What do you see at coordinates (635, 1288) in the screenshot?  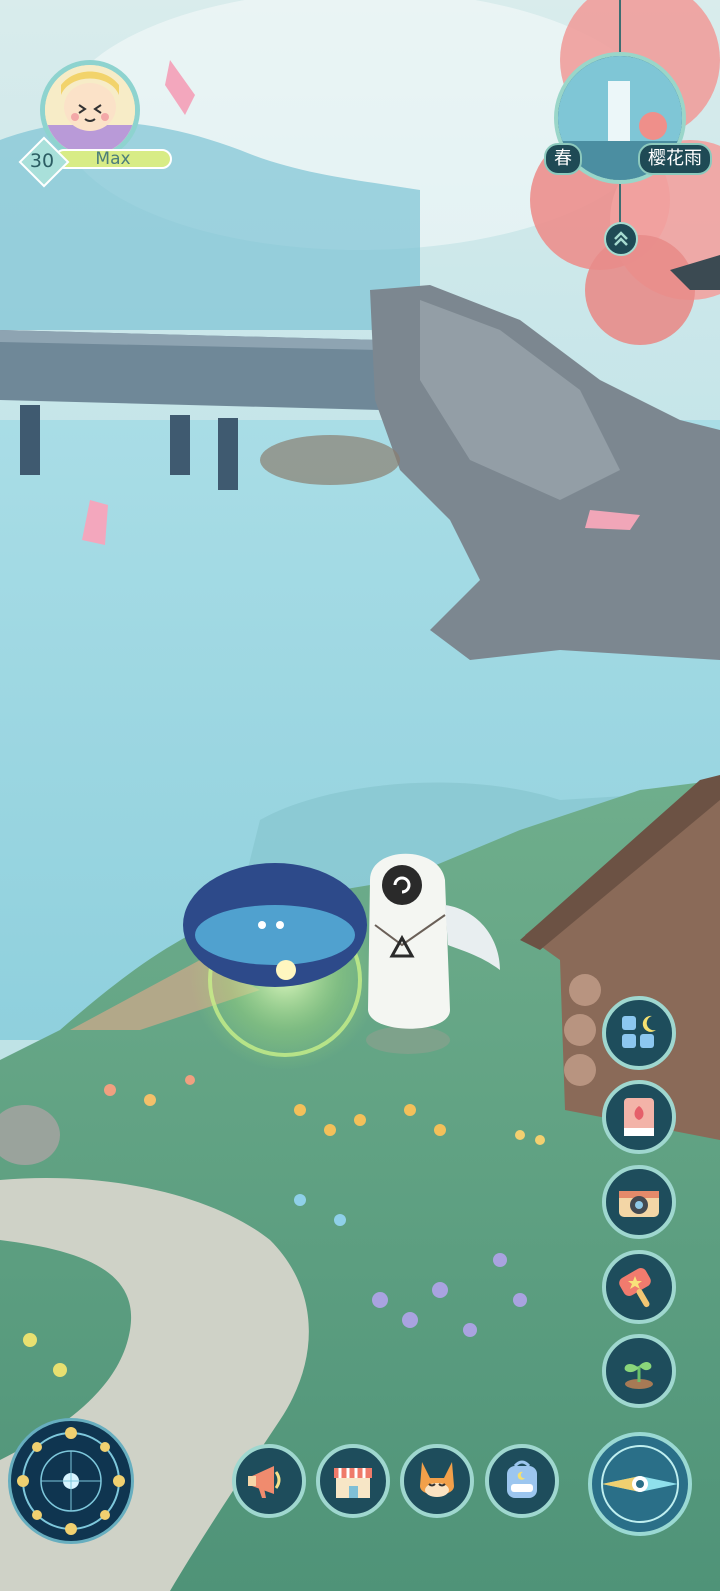 I see `star-mallet-icon` at bounding box center [635, 1288].